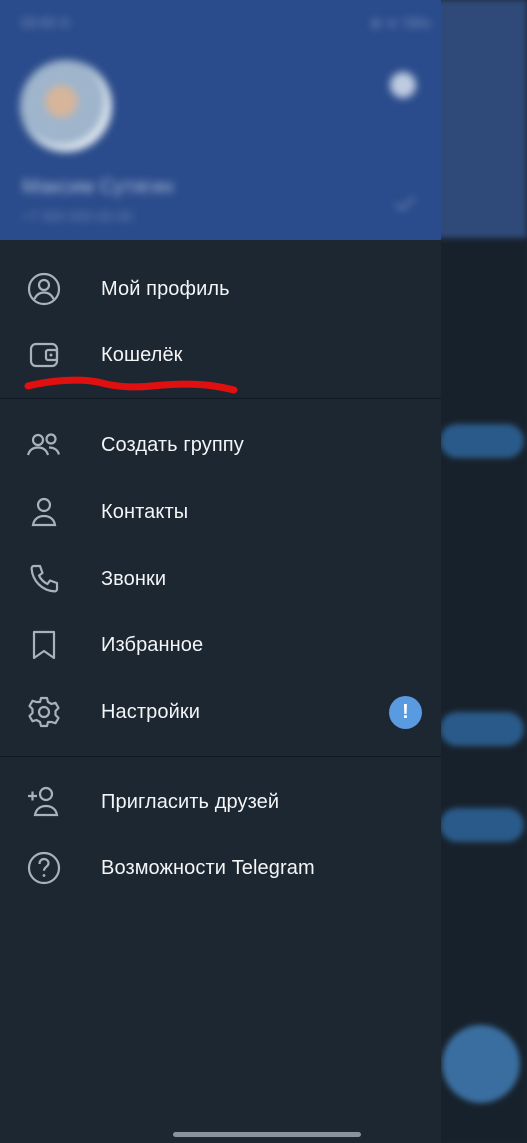  What do you see at coordinates (44, 355) in the screenshot?
I see `wallet-icon` at bounding box center [44, 355].